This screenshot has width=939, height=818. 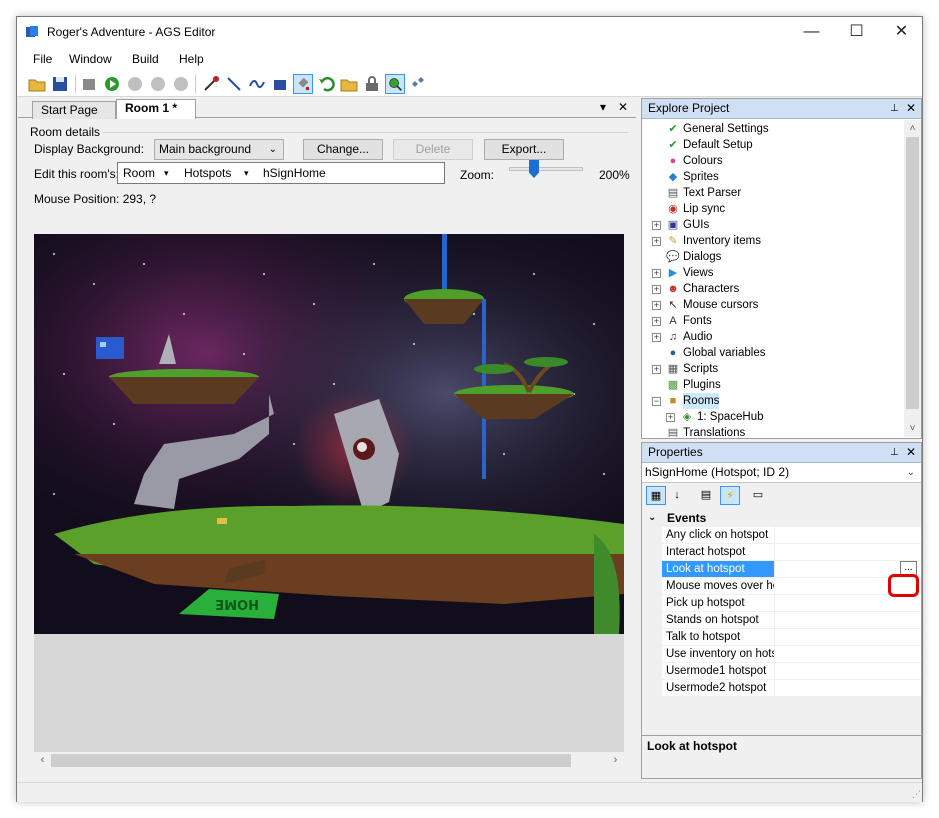 I want to click on freehand-icon, so click(x=257, y=84).